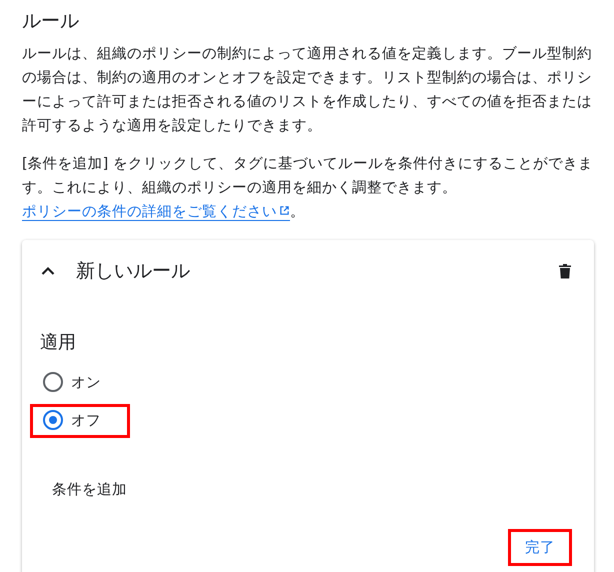 The image size is (614, 572). What do you see at coordinates (80, 421) in the screenshot?
I see `radio-option: オフ` at bounding box center [80, 421].